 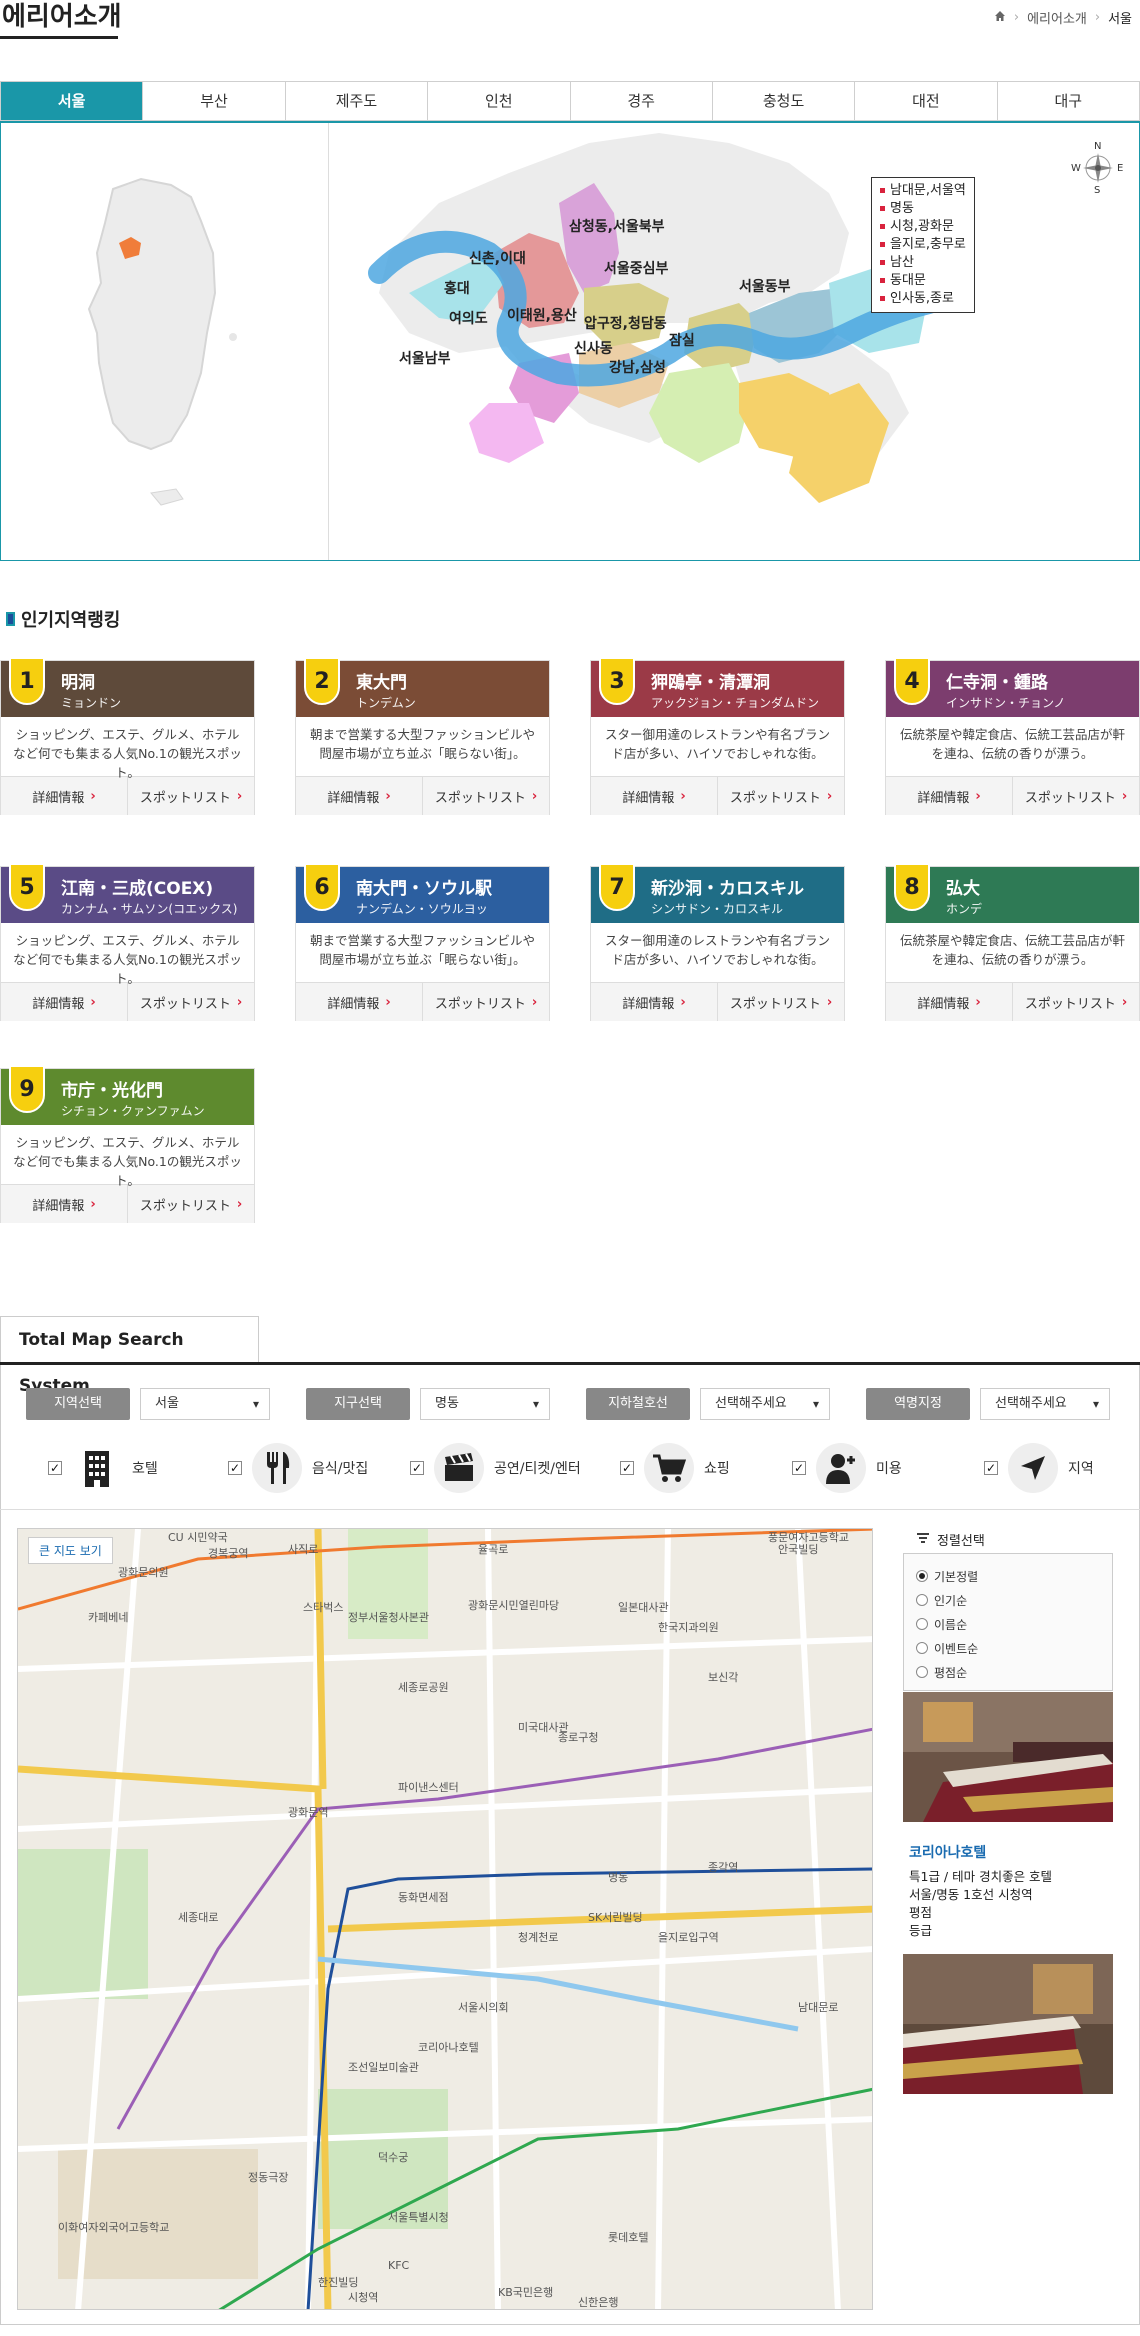 What do you see at coordinates (103, 1468) in the screenshot?
I see `category-hotel: ✓ 호텔` at bounding box center [103, 1468].